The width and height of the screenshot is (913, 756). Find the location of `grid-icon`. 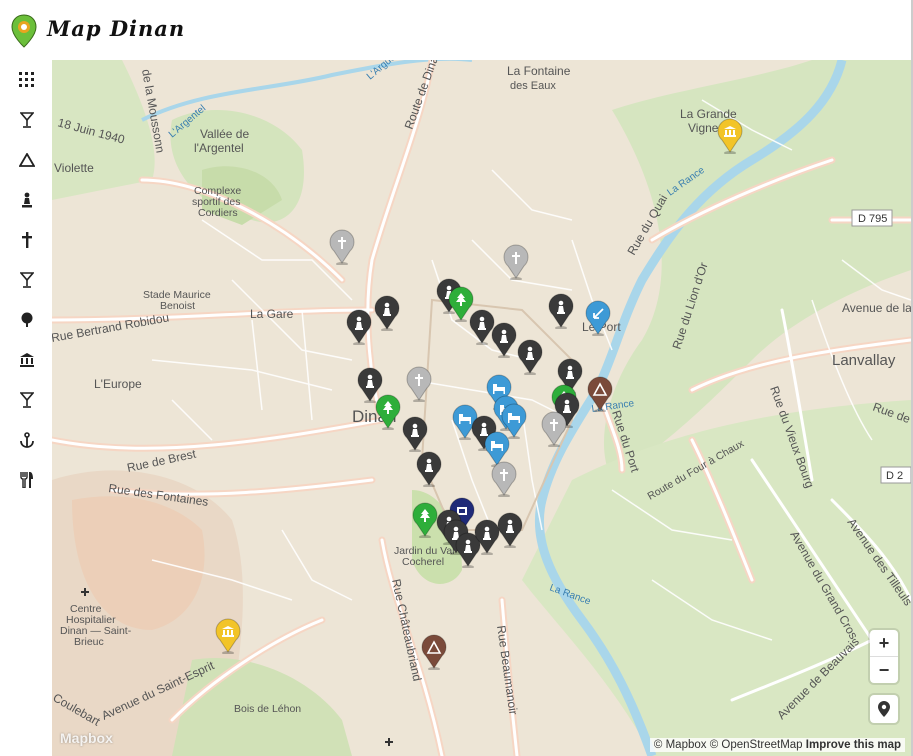

grid-icon is located at coordinates (27, 80).